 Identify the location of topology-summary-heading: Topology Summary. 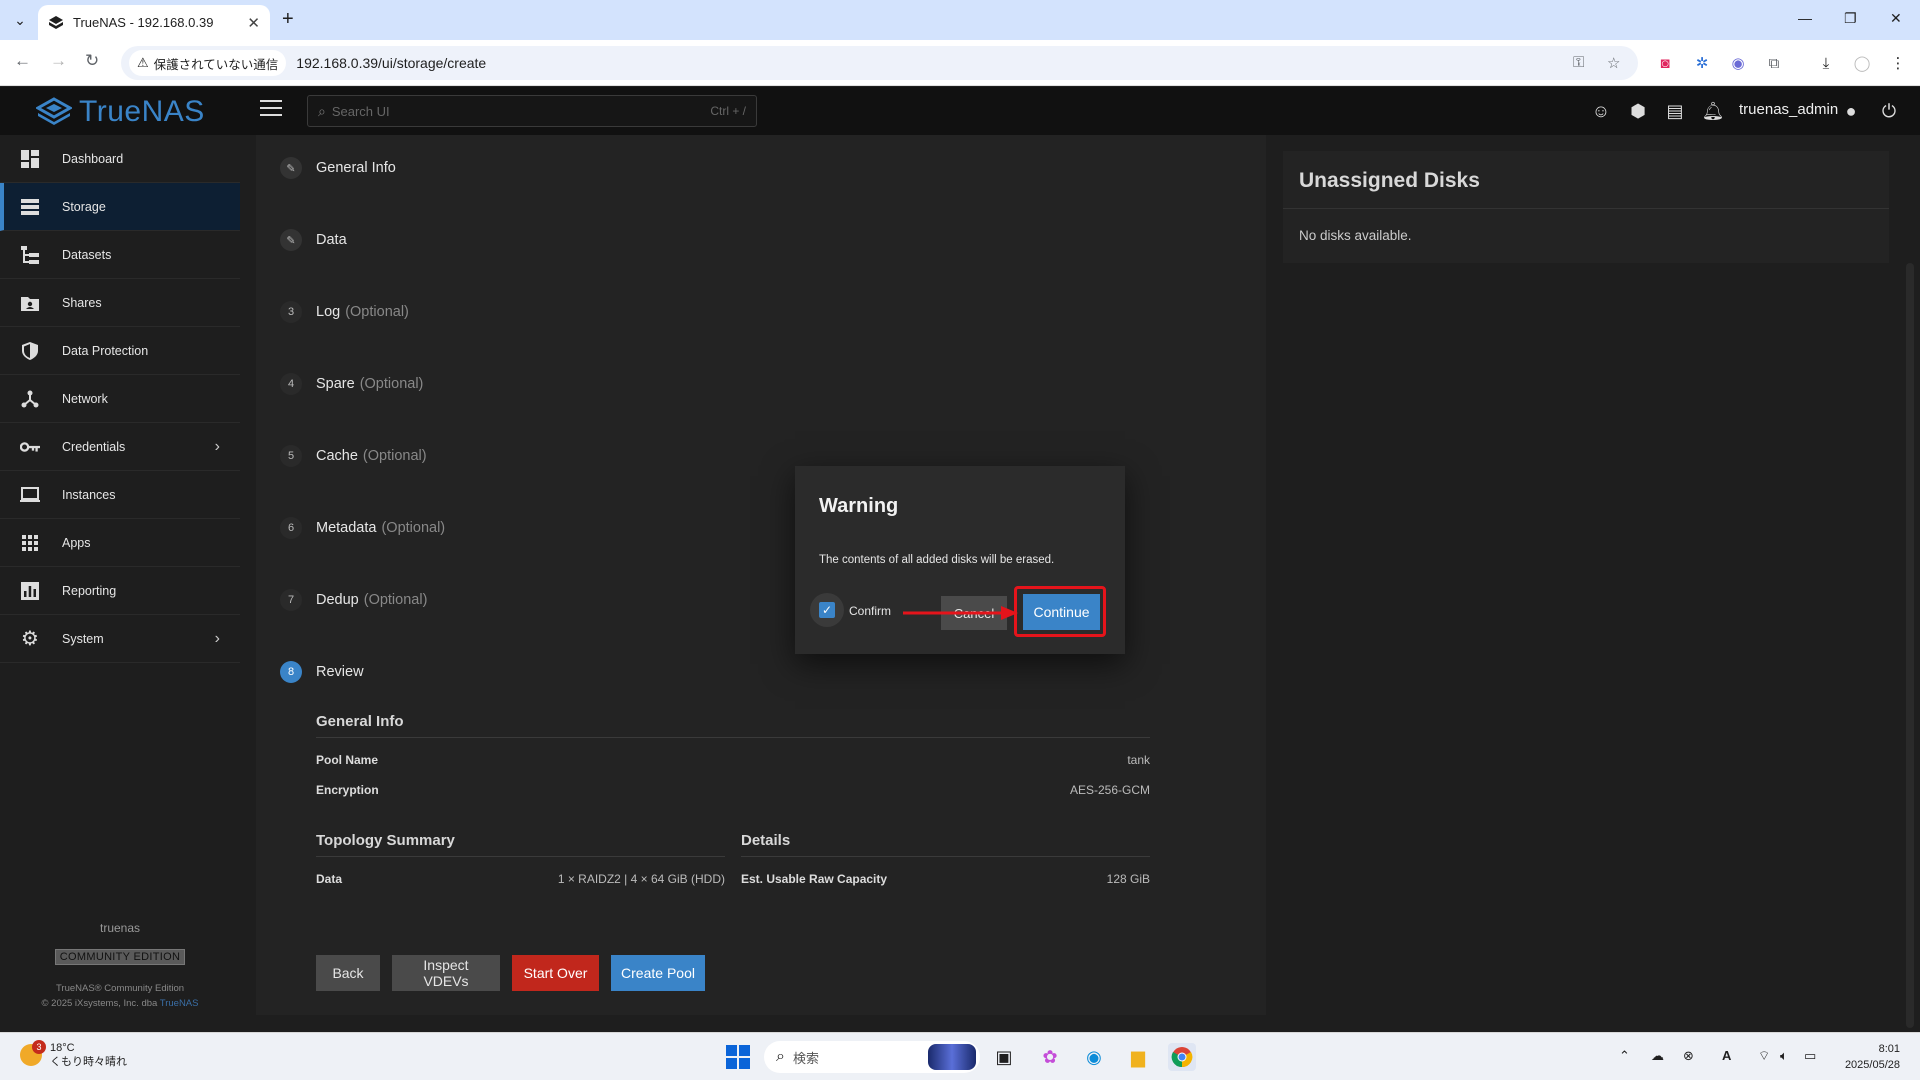
(385, 840).